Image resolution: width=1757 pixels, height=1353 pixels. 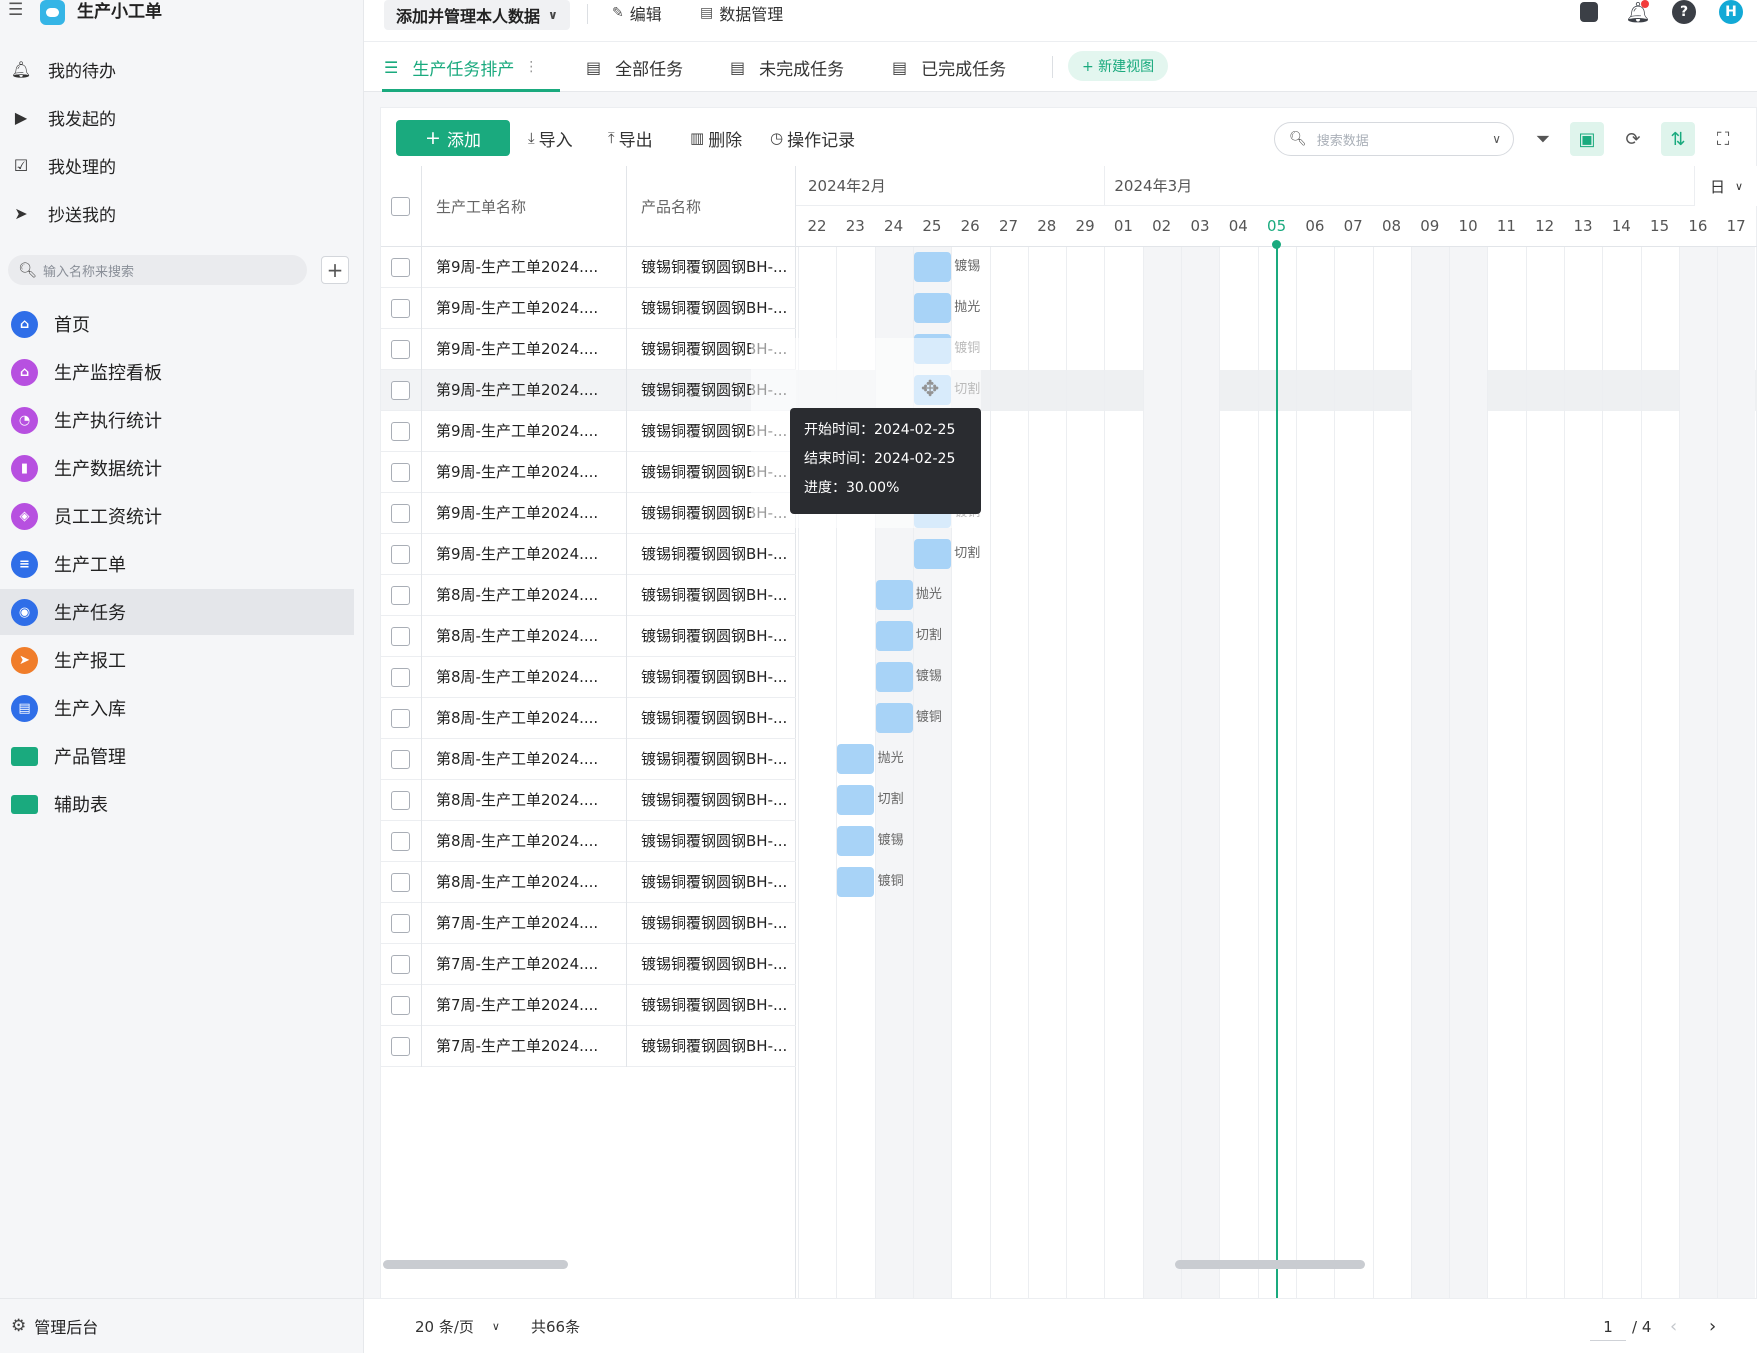 What do you see at coordinates (461, 67) in the screenshot?
I see `tab-gantt-schedule: ☰ 生产任务排产 ⋮` at bounding box center [461, 67].